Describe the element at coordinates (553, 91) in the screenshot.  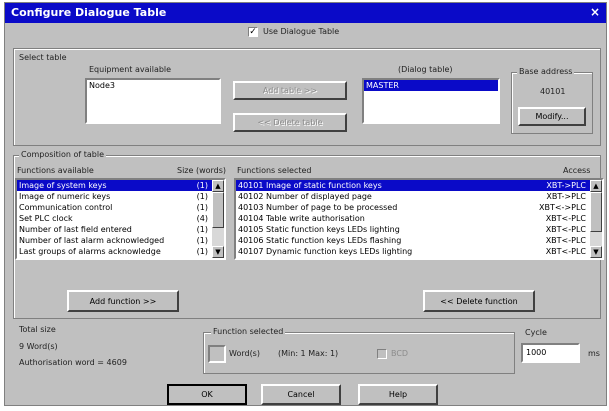
I see `base-address-value: 40101` at that location.